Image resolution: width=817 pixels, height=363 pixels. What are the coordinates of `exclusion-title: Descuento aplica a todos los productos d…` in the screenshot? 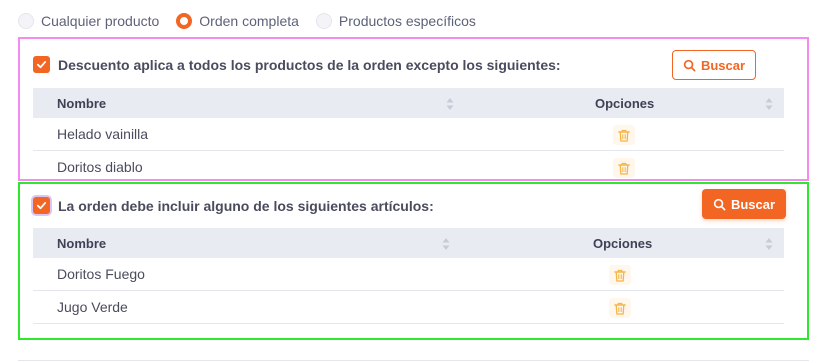 It's located at (309, 64).